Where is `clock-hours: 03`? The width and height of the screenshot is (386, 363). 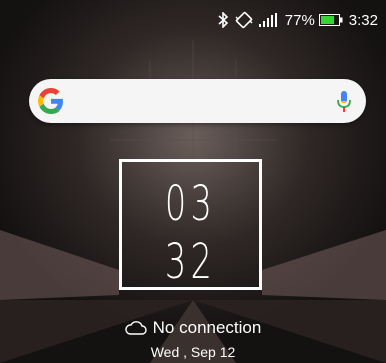 clock-hours: 03 is located at coordinates (190, 204).